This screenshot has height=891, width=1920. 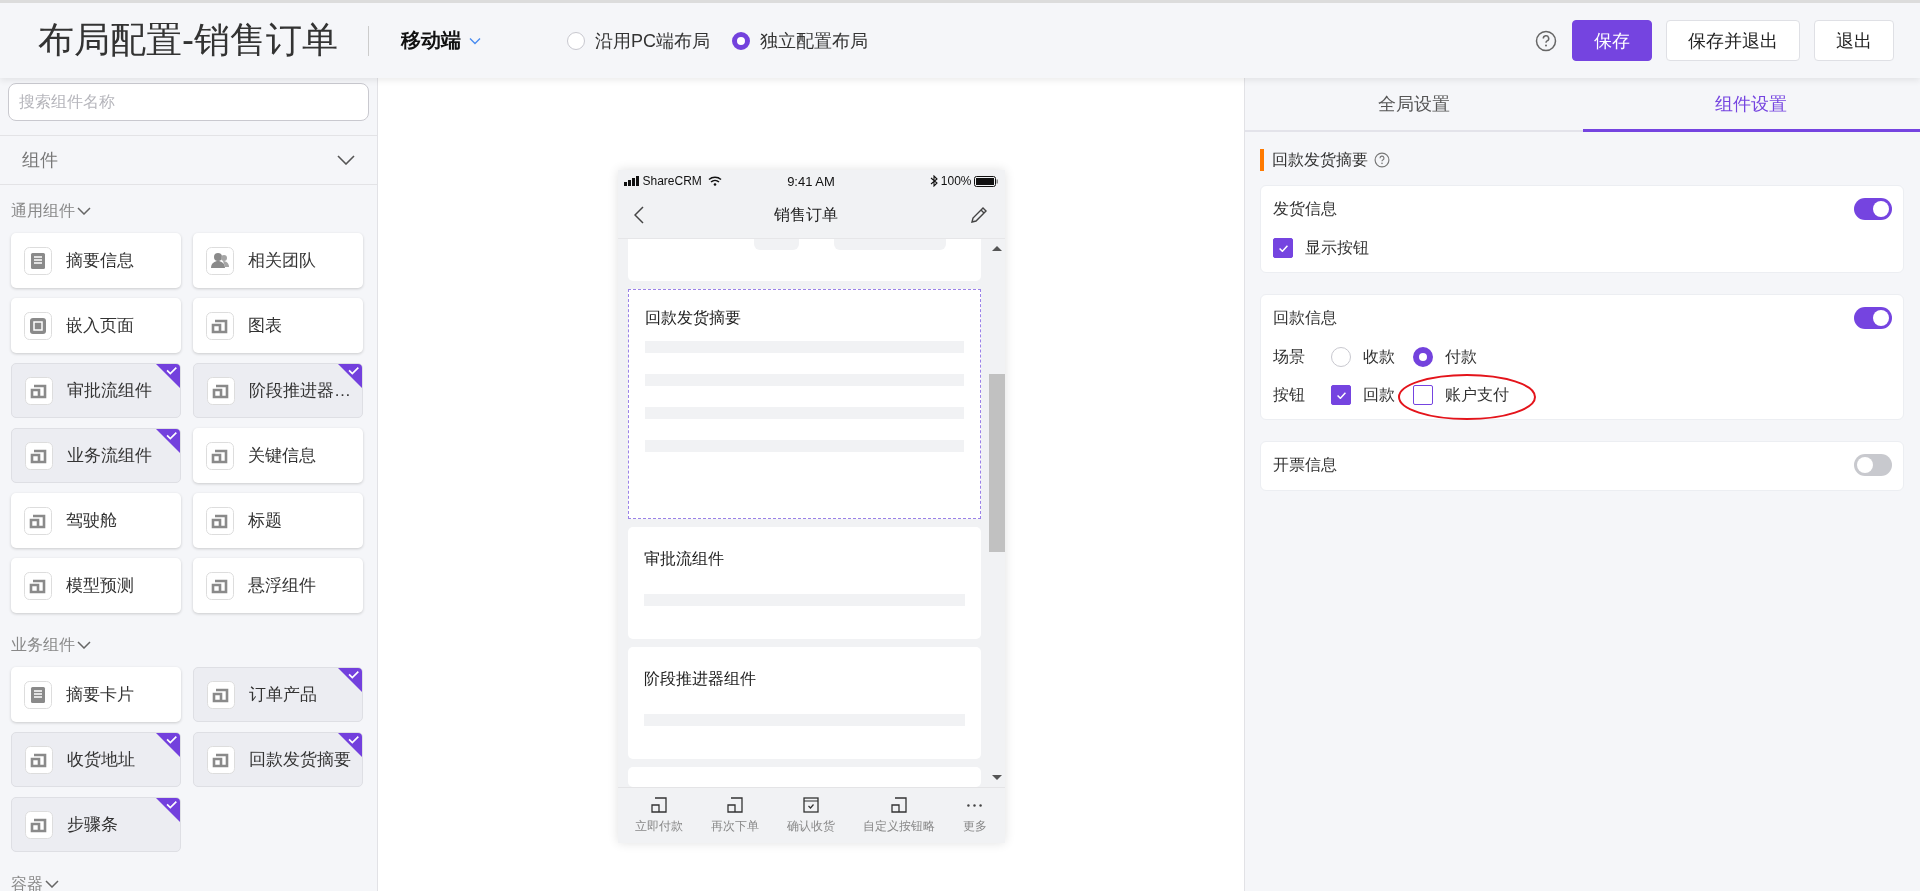 I want to click on component-card: 驾驶舱, so click(x=96, y=520).